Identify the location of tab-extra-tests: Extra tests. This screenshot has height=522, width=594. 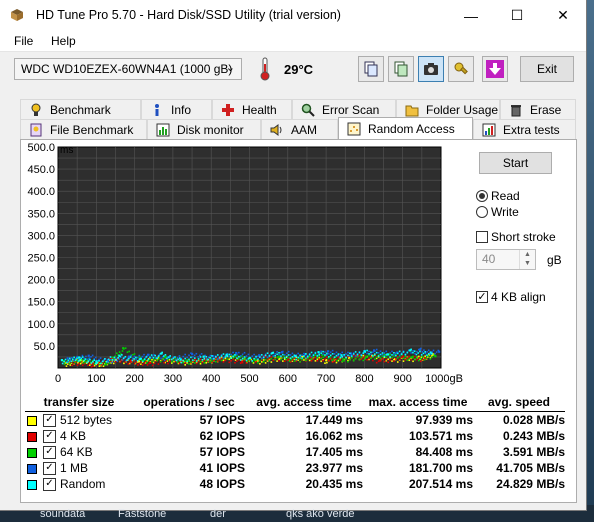
(524, 129).